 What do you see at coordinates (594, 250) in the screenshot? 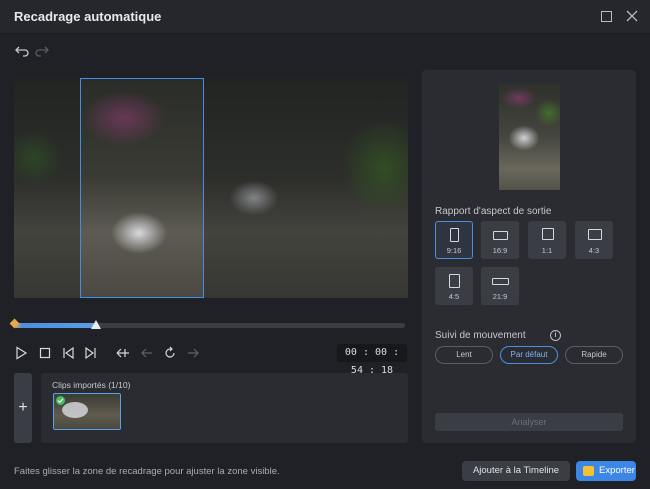
I see `ratio-label: 4:3` at bounding box center [594, 250].